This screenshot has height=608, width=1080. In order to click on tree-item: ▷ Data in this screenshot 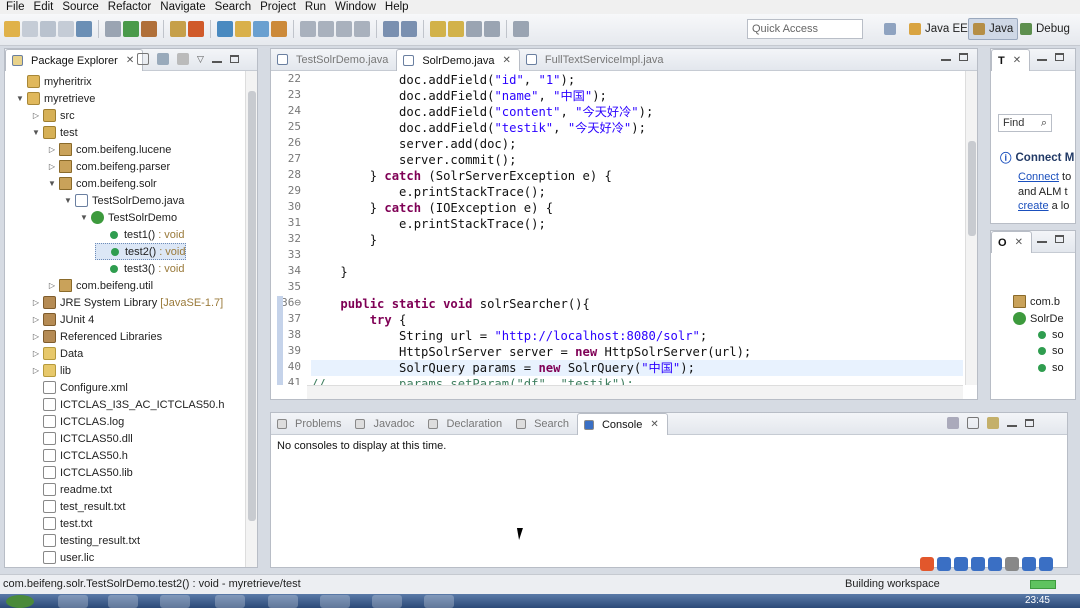, I will do `click(57, 353)`.